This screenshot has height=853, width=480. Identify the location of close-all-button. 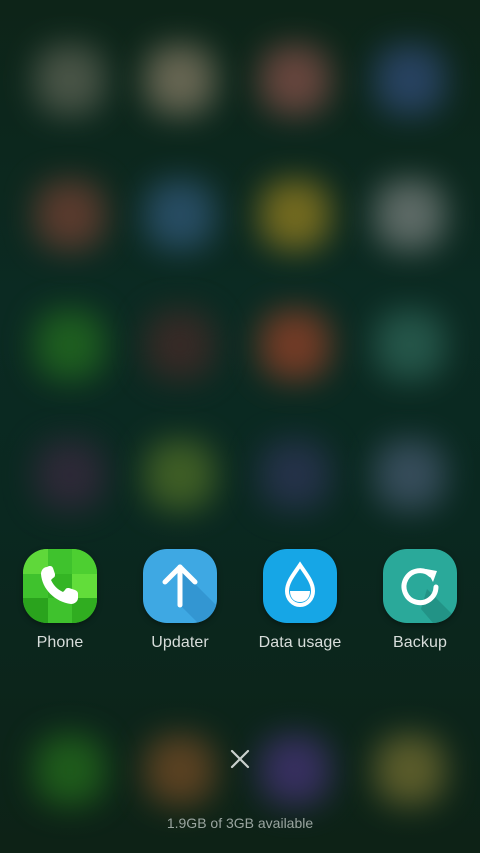
(240, 759).